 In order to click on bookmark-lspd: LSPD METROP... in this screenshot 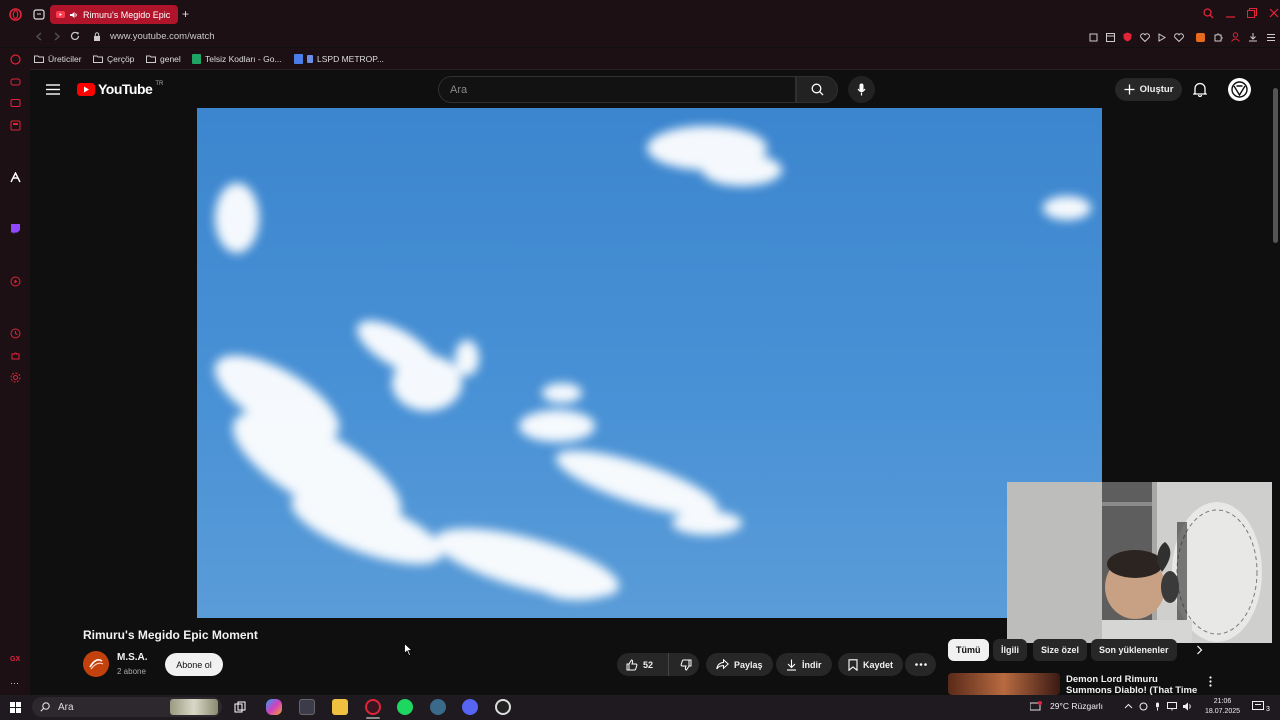, I will do `click(339, 59)`.